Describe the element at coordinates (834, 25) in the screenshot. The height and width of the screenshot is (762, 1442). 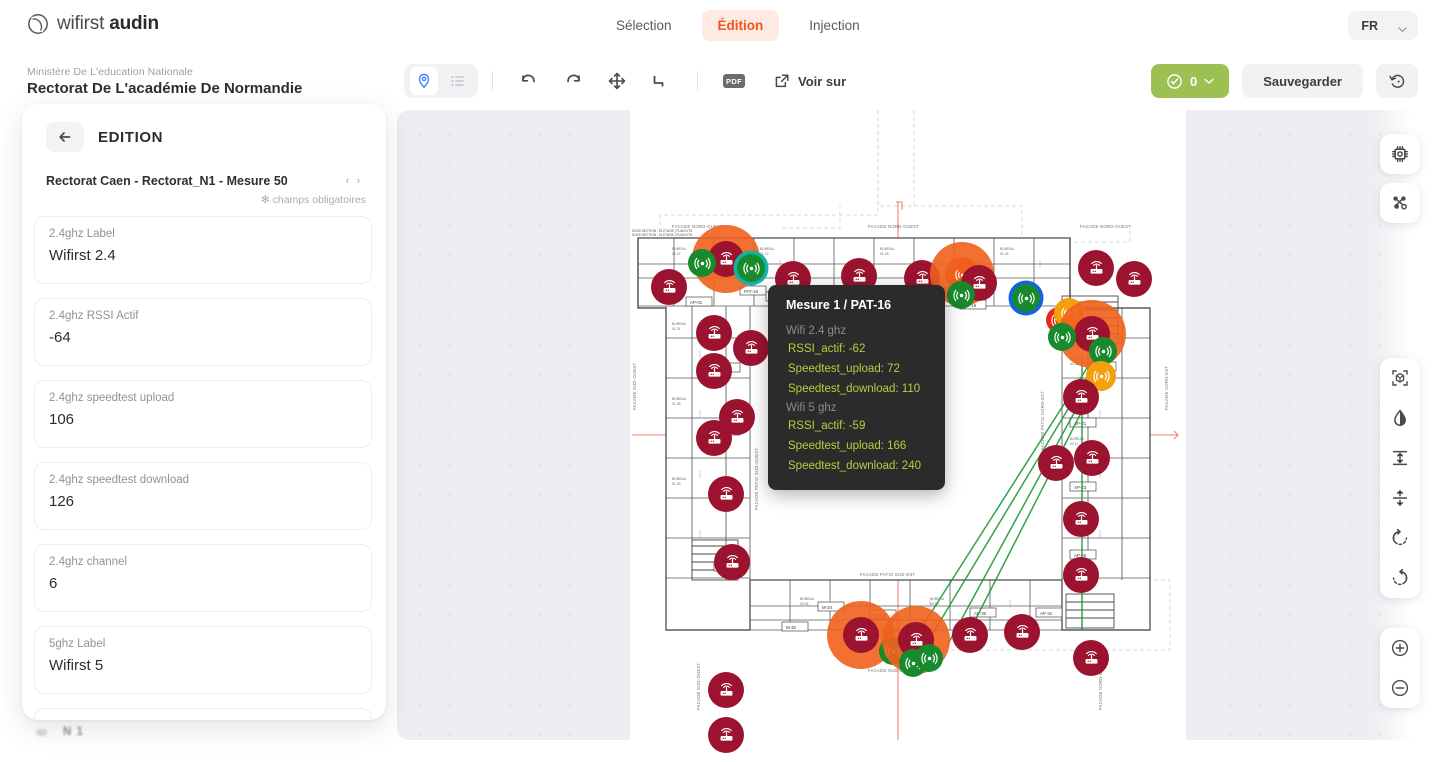
I see `nav-item-injection: Injection` at that location.